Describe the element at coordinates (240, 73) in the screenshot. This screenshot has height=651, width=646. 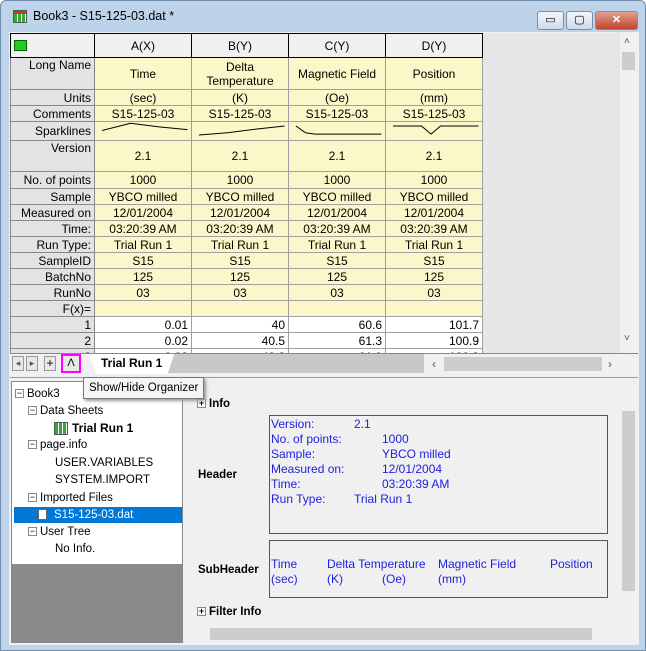
I see `label-cell: Delta Temperature` at that location.